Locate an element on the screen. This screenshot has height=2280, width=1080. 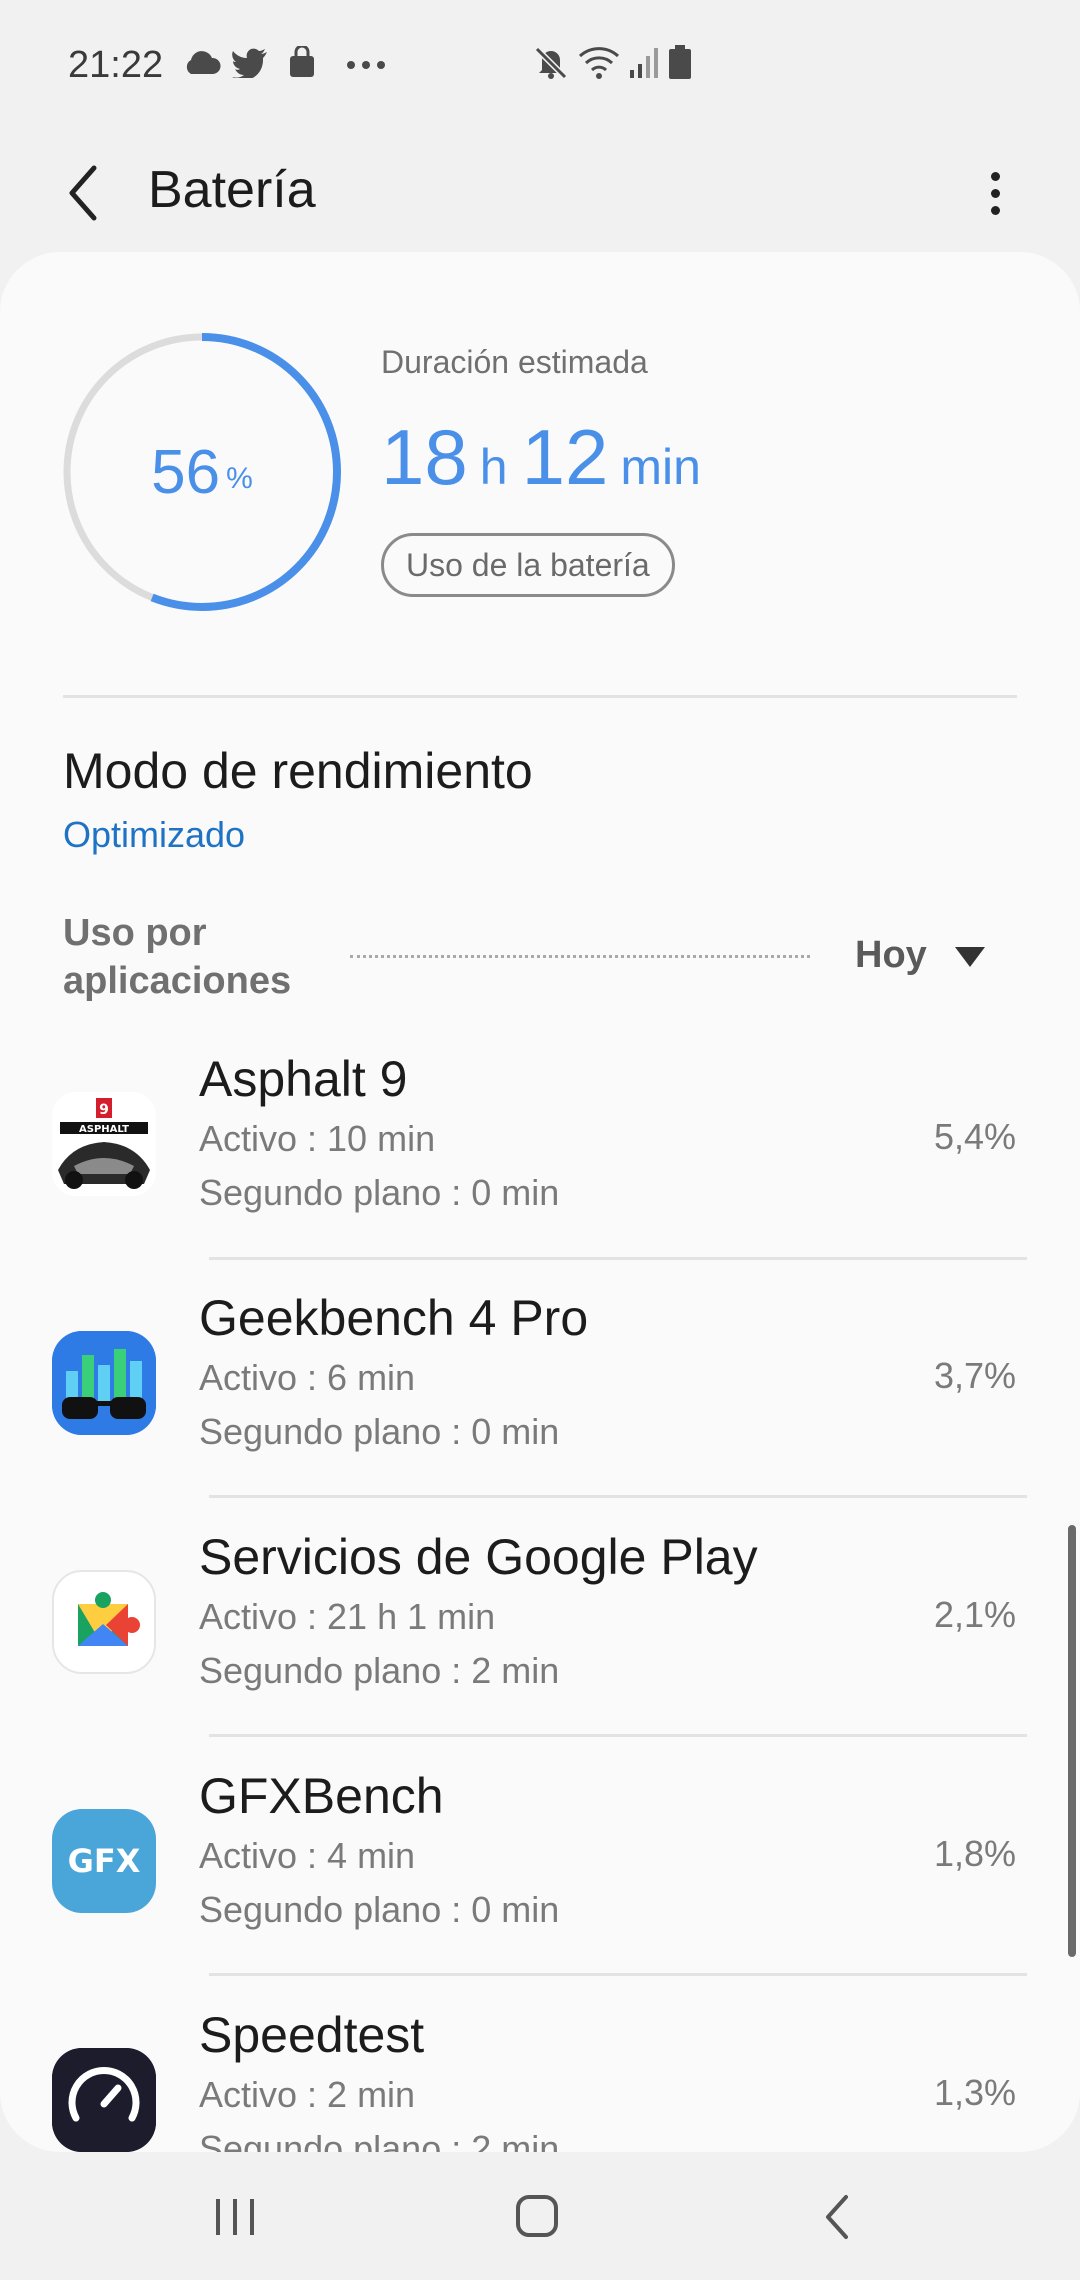
estimated-duration-value: 18 h 12 min is located at coordinates (548, 457).